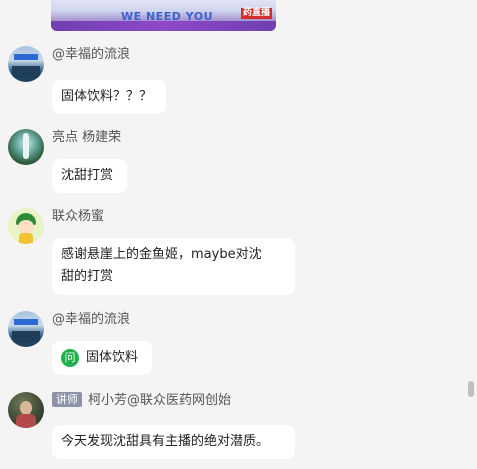 Image resolution: width=477 pixels, height=469 pixels. I want to click on avatar-waterfall, so click(26, 146).